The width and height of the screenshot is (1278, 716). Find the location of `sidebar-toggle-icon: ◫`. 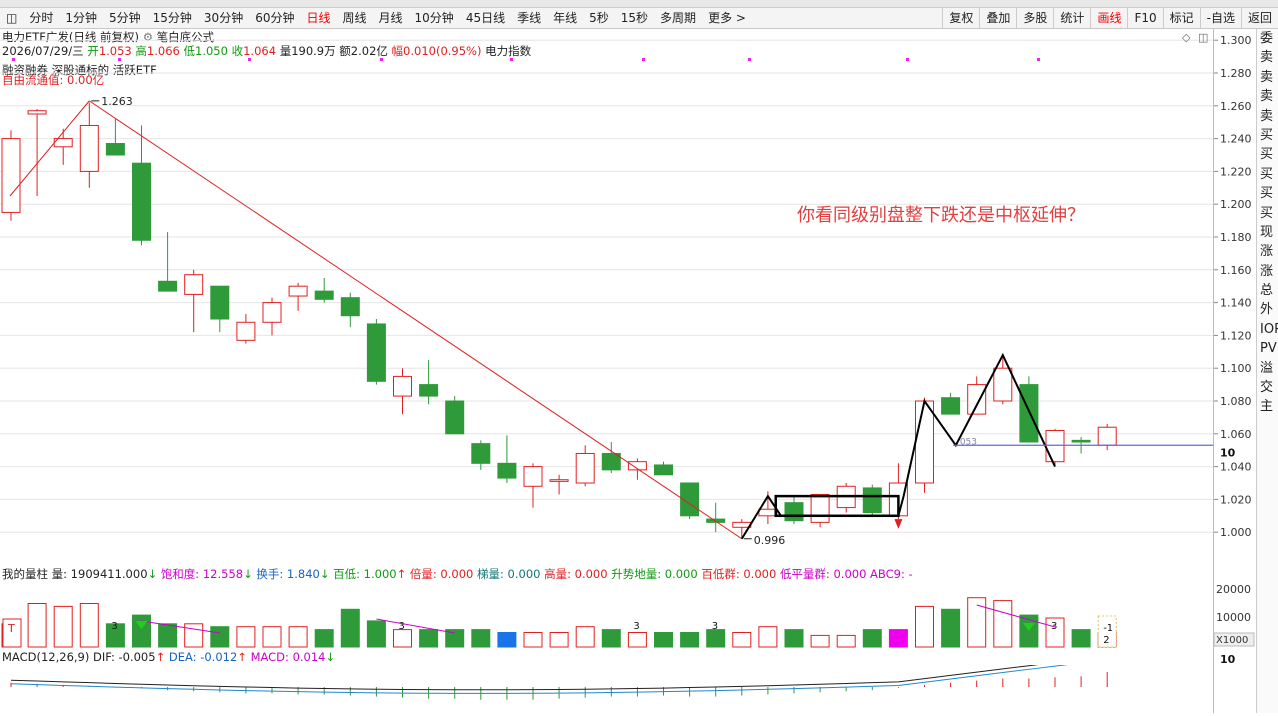

sidebar-toggle-icon: ◫ is located at coordinates (11, 18).